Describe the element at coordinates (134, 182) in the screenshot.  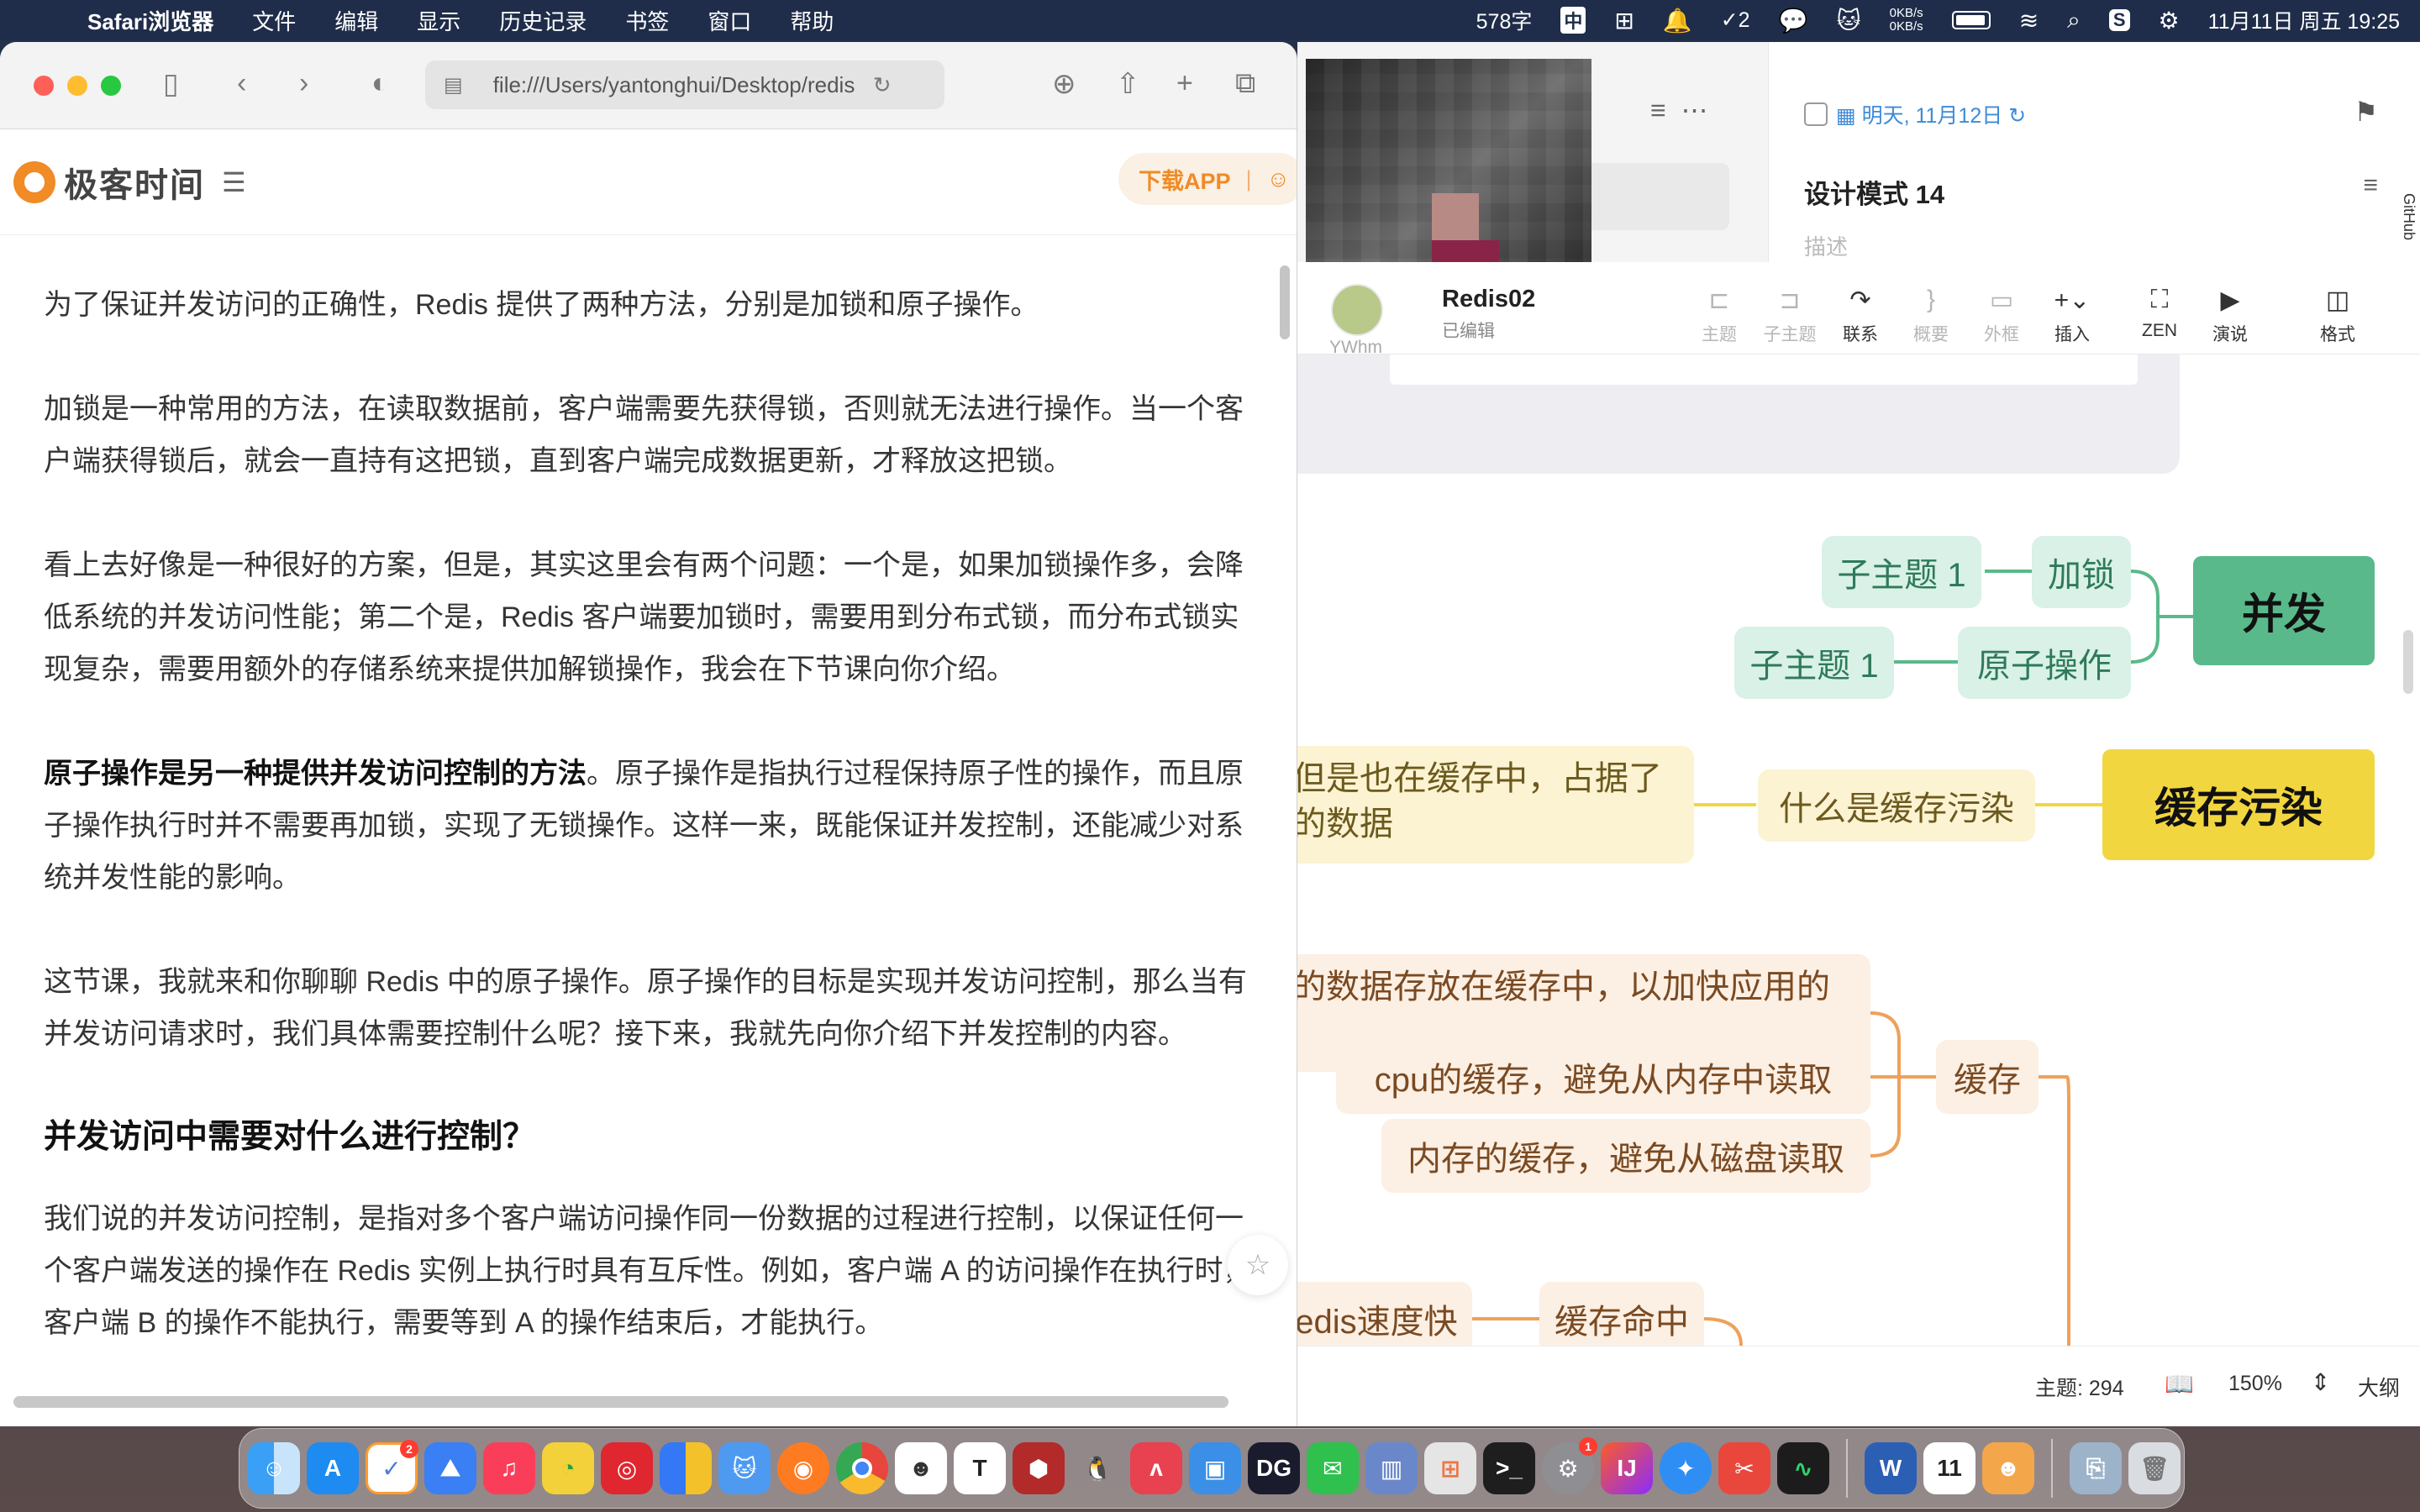
I see `site-logo-text: 极客时间` at that location.